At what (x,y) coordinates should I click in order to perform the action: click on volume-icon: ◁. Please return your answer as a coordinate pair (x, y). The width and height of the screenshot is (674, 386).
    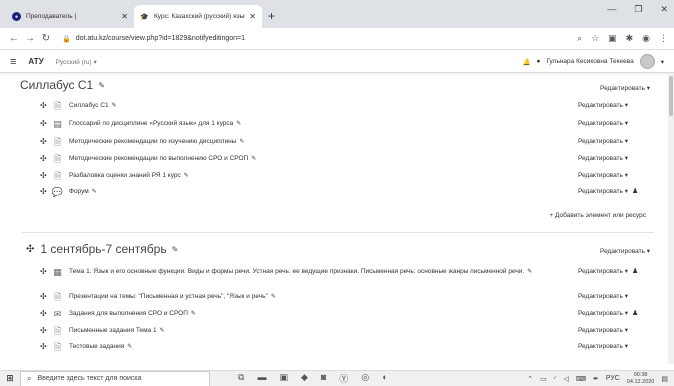
    Looking at the image, I should click on (565, 379).